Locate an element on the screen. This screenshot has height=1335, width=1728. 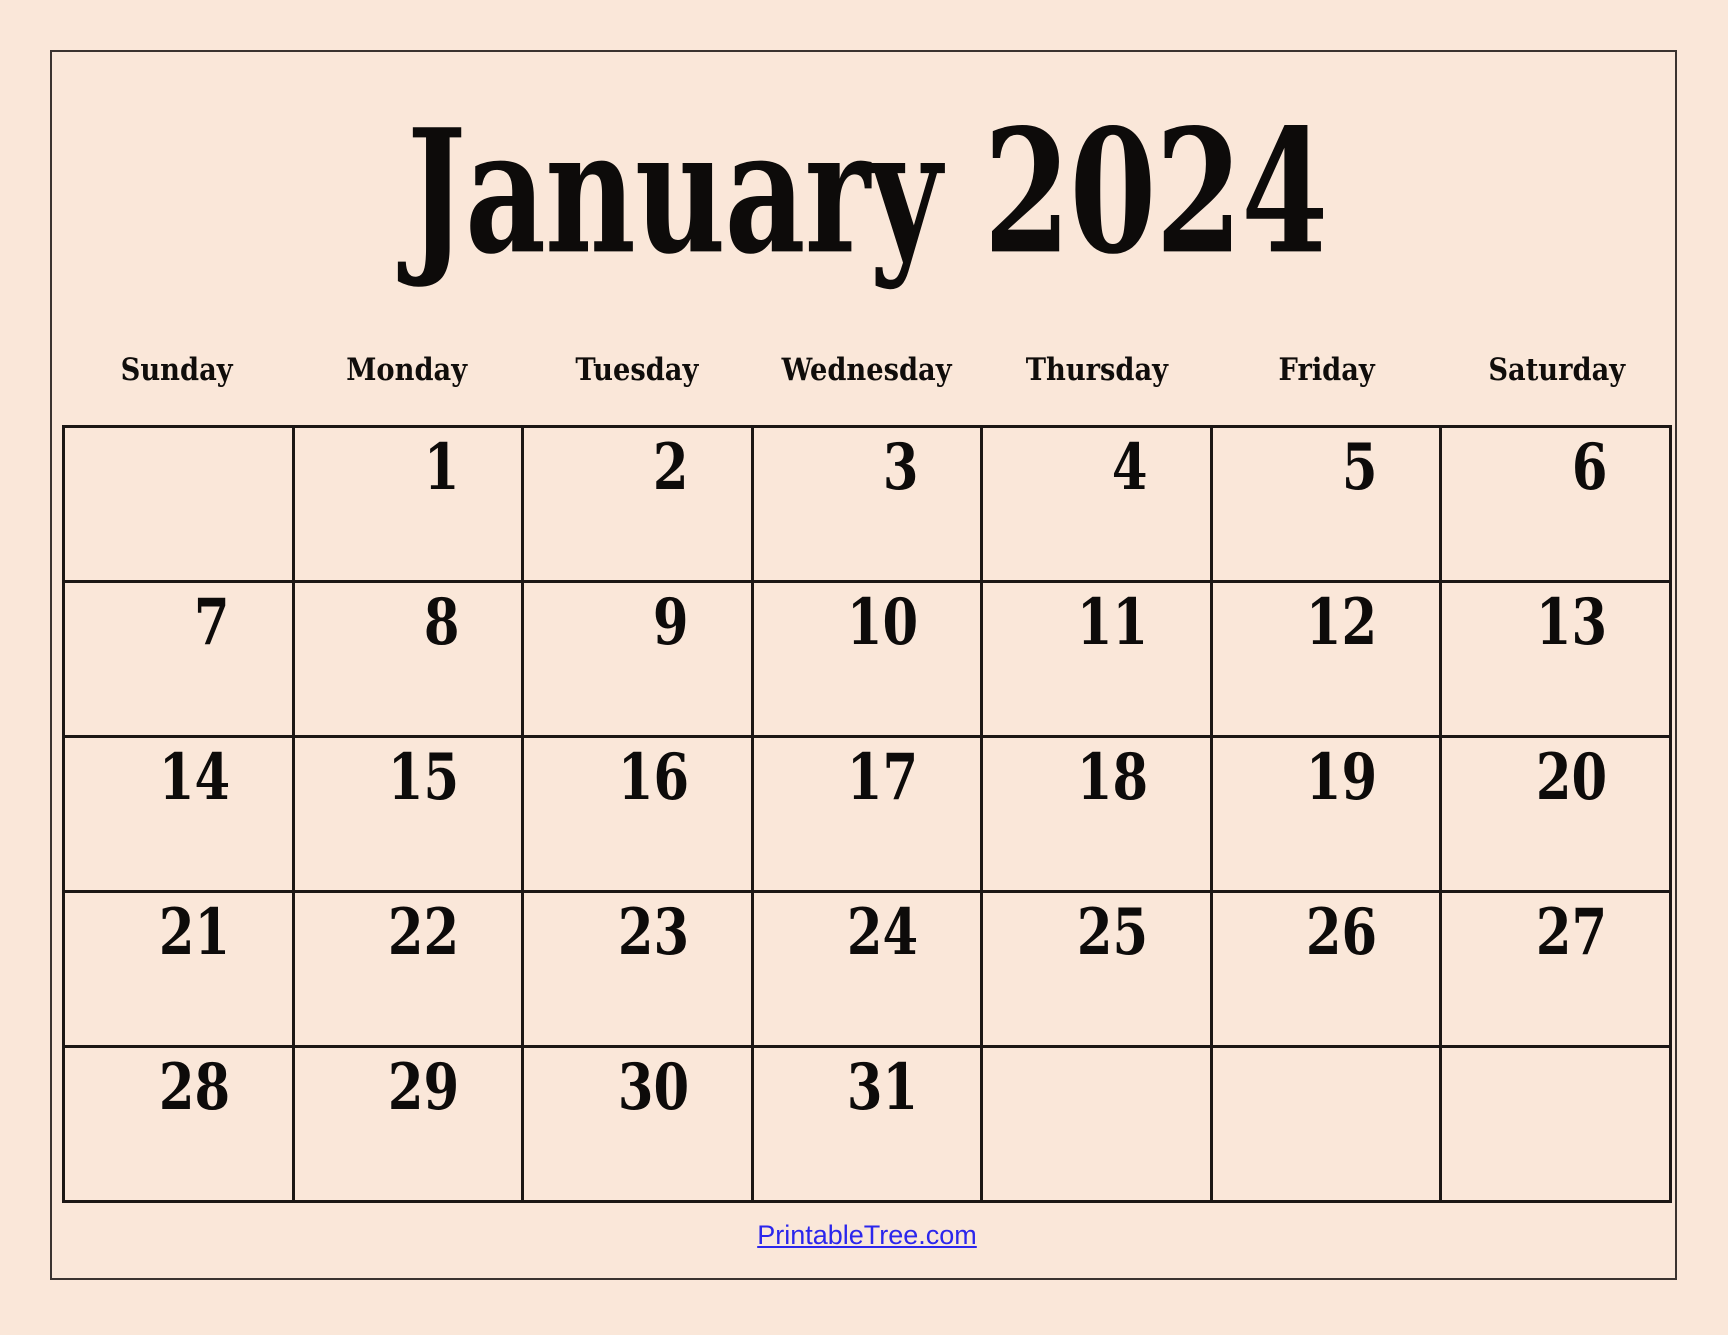
day-number: 6 is located at coordinates (1589, 467).